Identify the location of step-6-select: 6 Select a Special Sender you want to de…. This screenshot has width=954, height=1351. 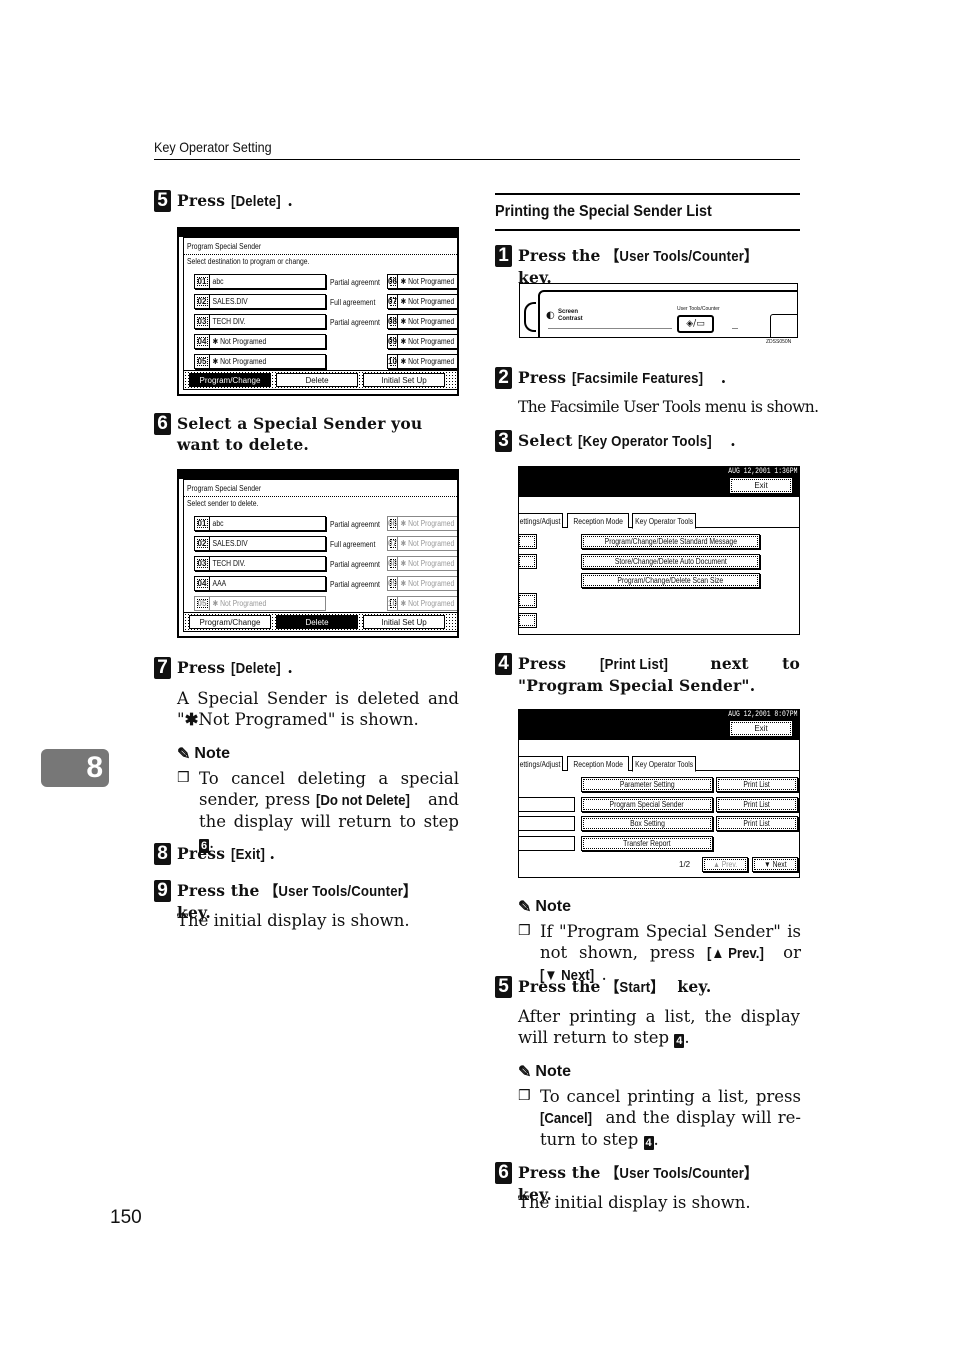
(306, 434).